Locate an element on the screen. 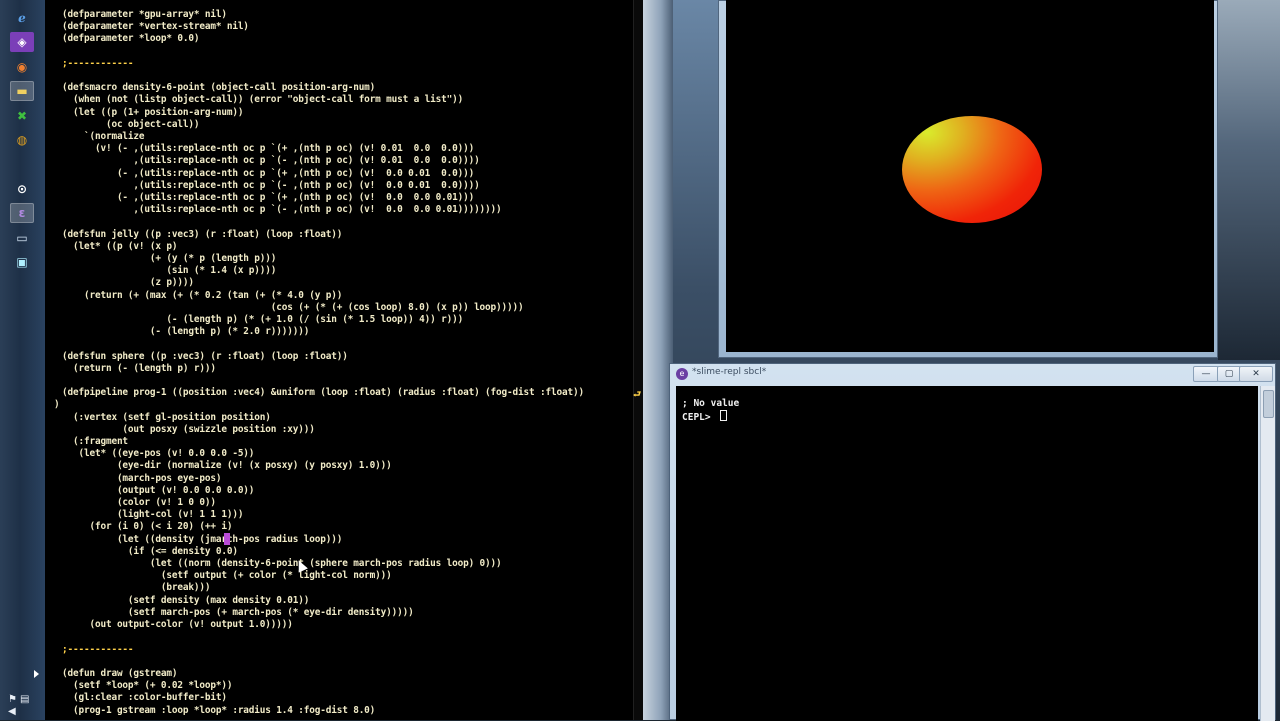 The image size is (1280, 721). code-line: (let ((p (1+ position-arg-num)) is located at coordinates (153, 112).